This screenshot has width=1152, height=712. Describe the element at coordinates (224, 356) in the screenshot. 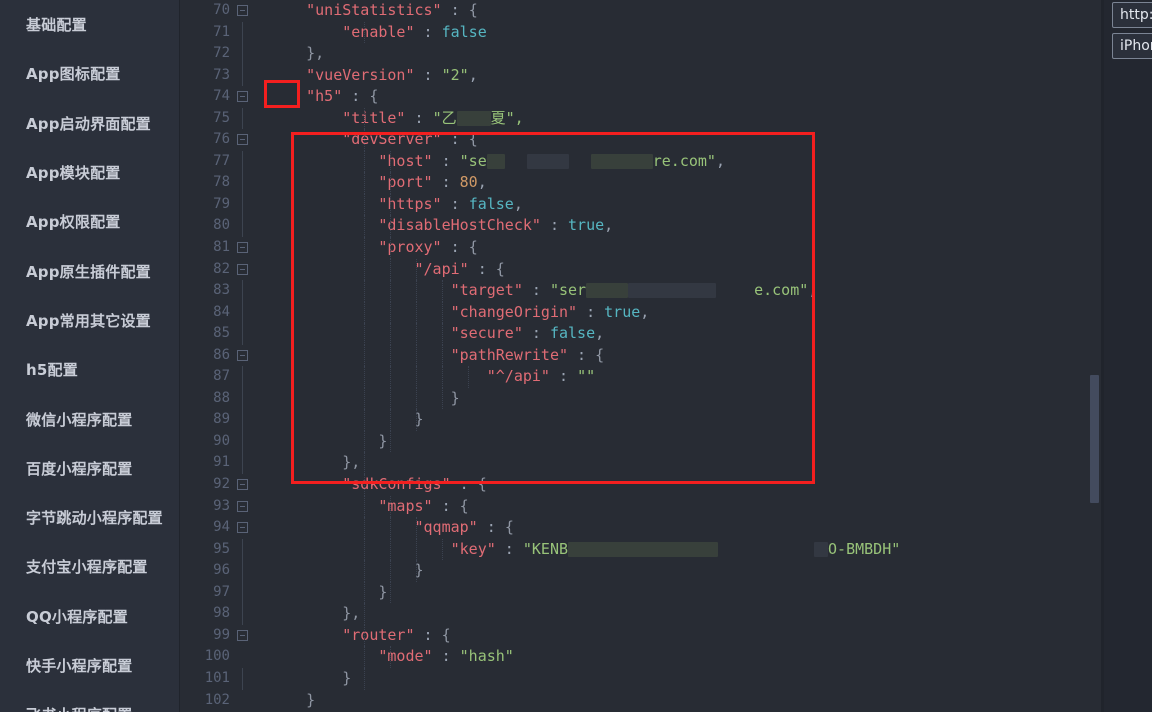

I see `gutter-row: 86` at that location.